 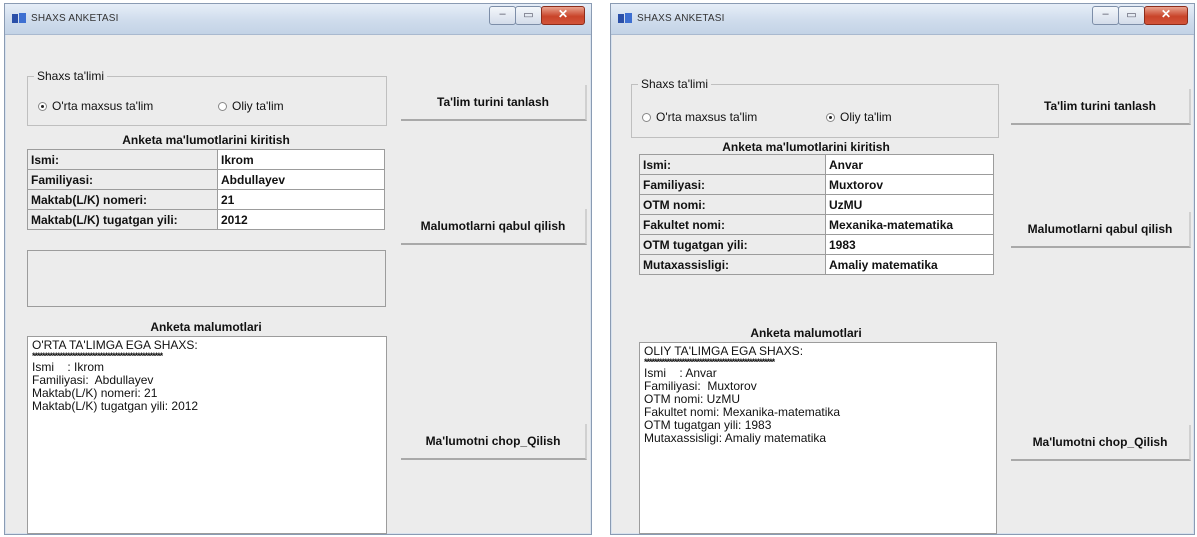 I want to click on field-label: Mutaxassisligi:, so click(x=732, y=264).